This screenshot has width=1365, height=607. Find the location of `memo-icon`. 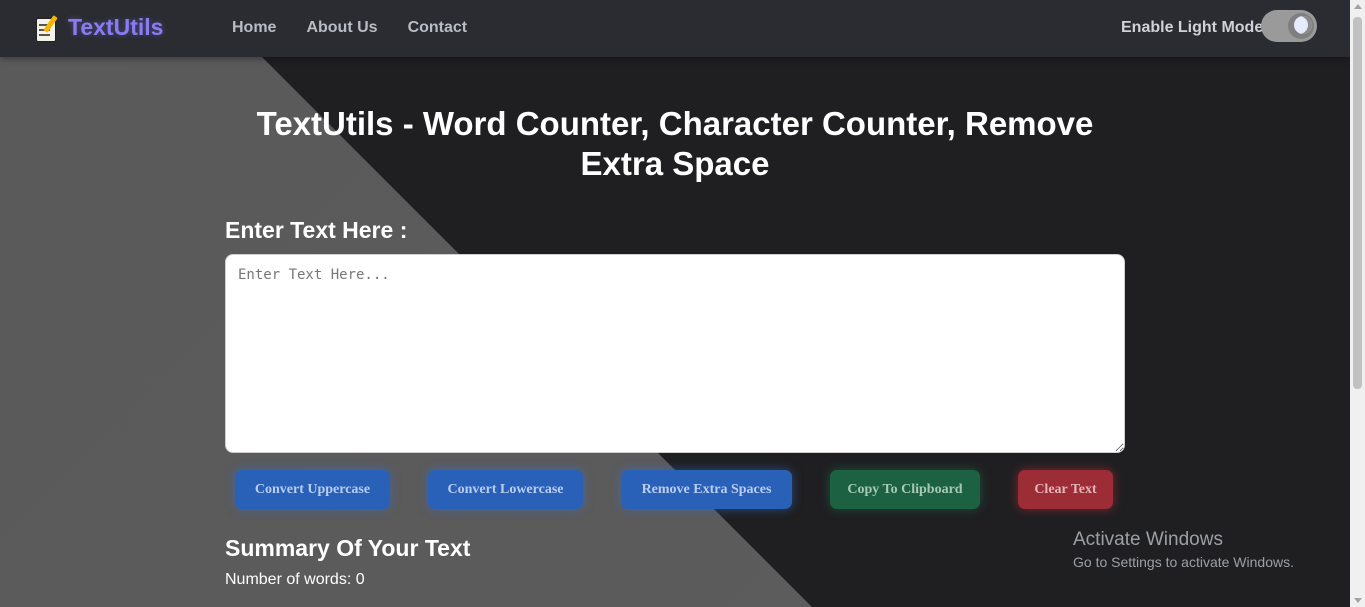

memo-icon is located at coordinates (46, 28).